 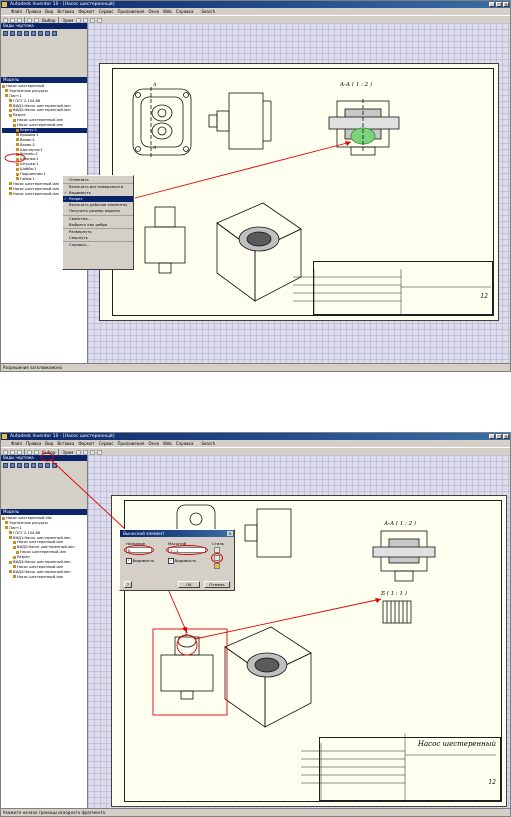 What do you see at coordinates (288, 619) in the screenshot?
I see `red-arrow-view-to-detail` at bounding box center [288, 619].